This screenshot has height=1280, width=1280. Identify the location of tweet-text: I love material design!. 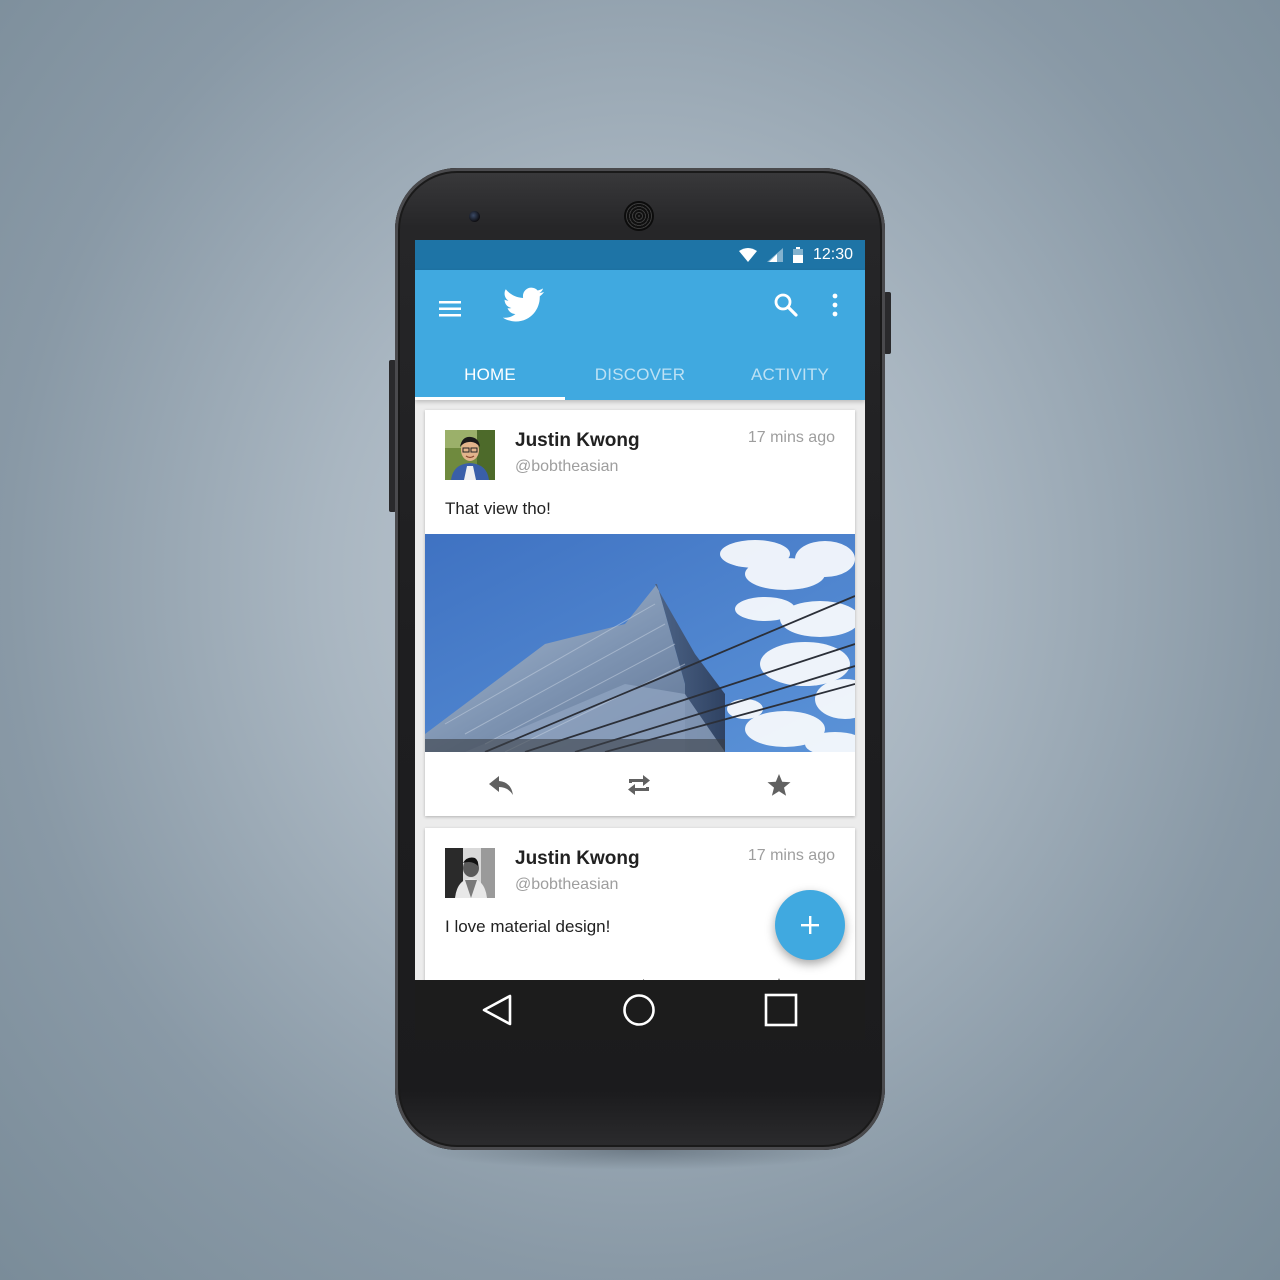
(528, 926).